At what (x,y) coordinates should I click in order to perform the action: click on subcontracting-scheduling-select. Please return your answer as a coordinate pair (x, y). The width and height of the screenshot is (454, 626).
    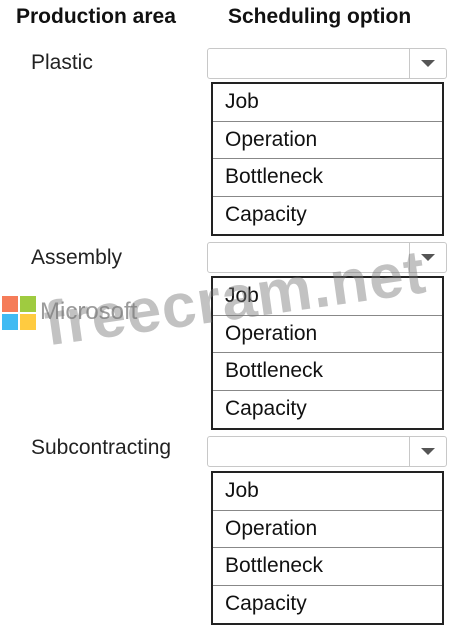
    Looking at the image, I should click on (327, 451).